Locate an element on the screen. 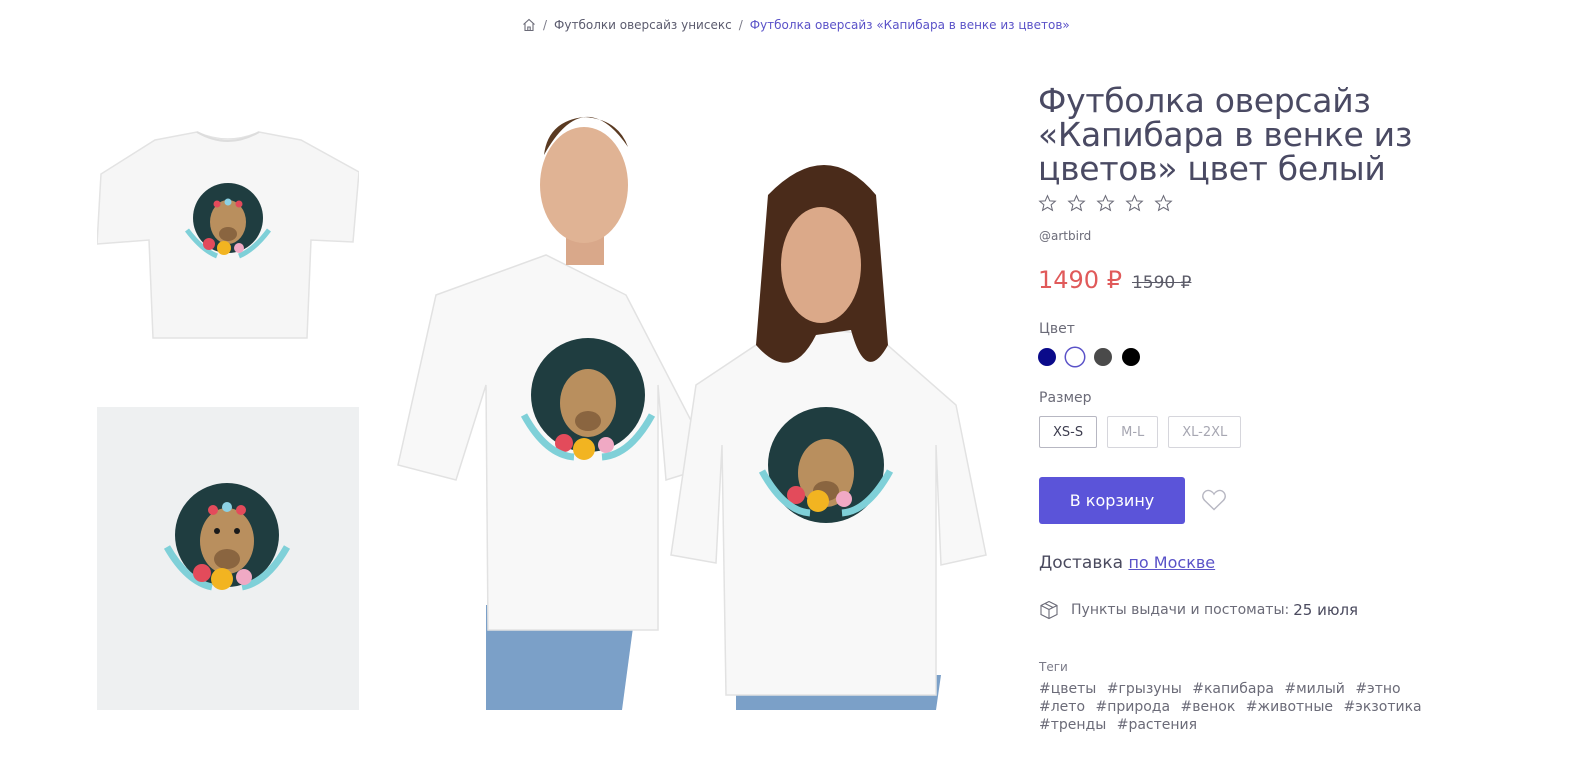 This screenshot has height=757, width=1591. size-option-xl-2xl: XL-2XL is located at coordinates (1205, 432).